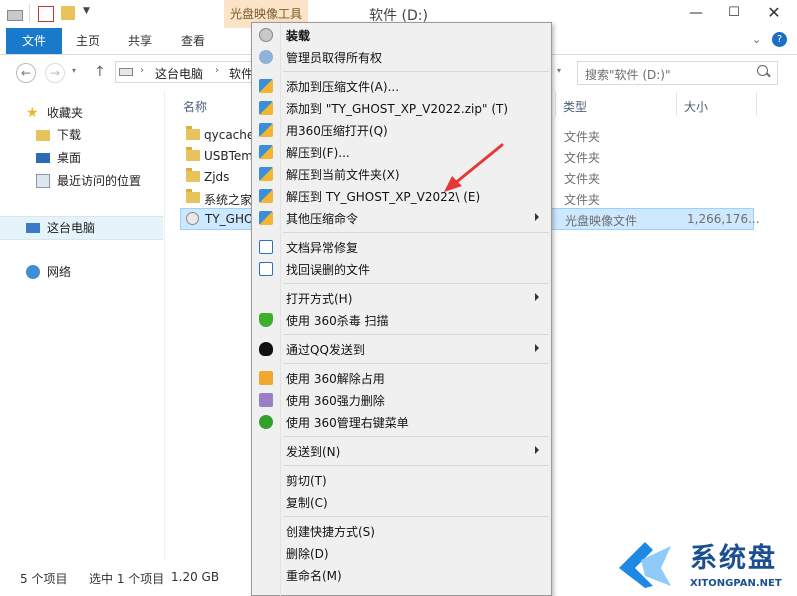 This screenshot has width=797, height=596. Describe the element at coordinates (81, 158) in the screenshot. I see `nav-item-desktop: 桌面` at that location.